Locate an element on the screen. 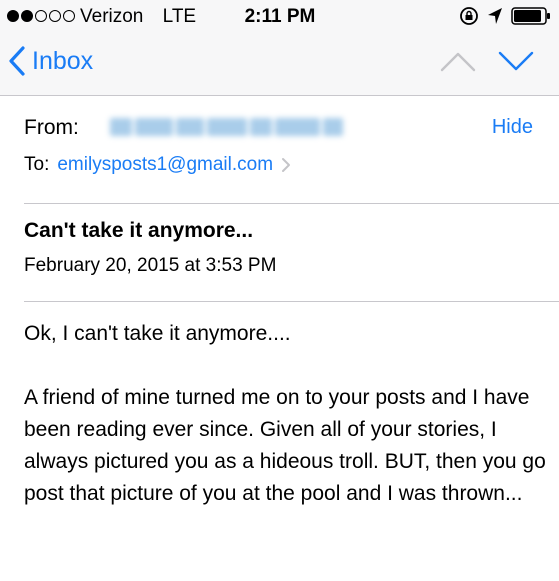 Image resolution: width=559 pixels, height=581 pixels. hide-button: Hide is located at coordinates (512, 127).